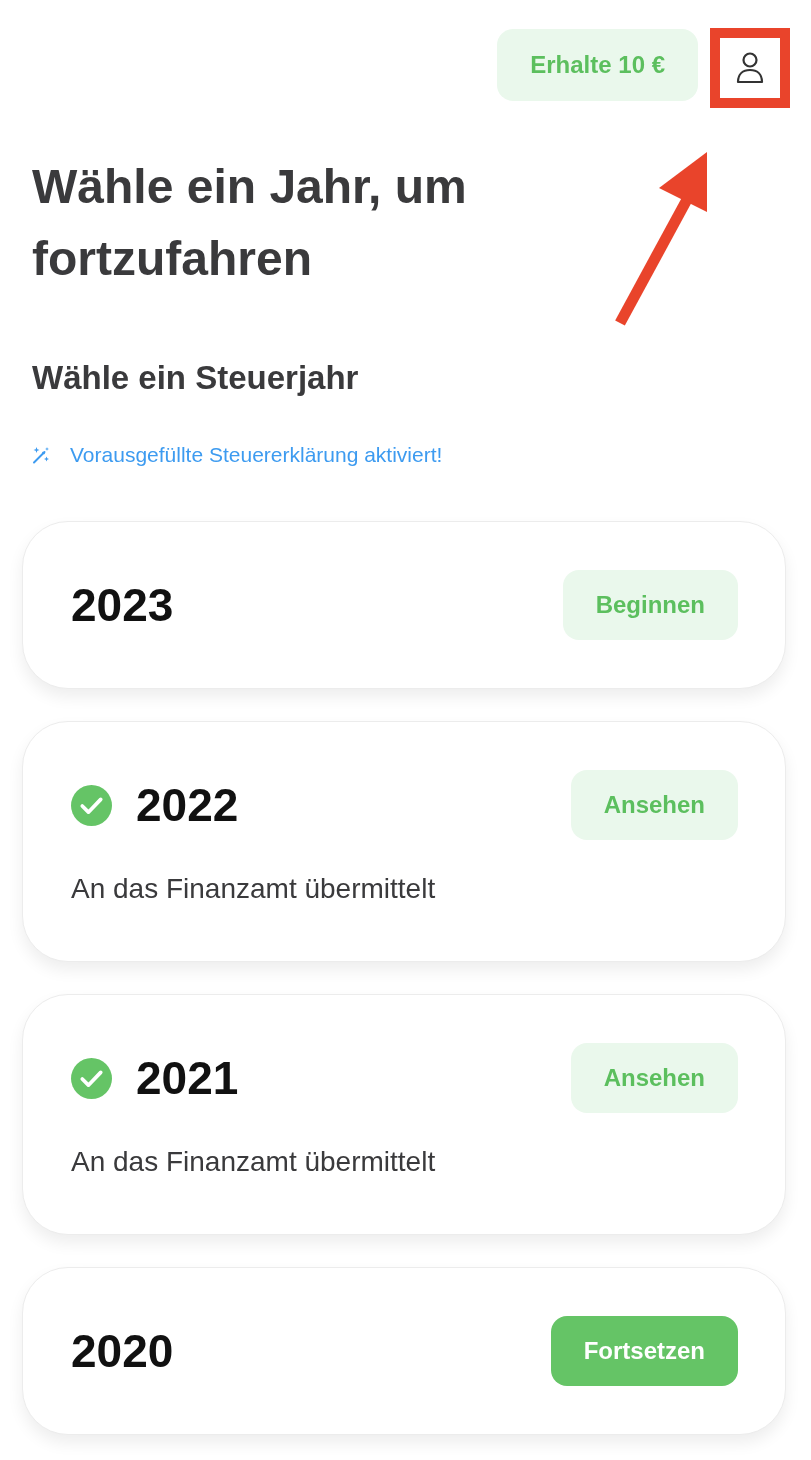  What do you see at coordinates (256, 455) in the screenshot?
I see `prefill-notice: Vorausgefüllte Steuererklärung aktiviert!` at bounding box center [256, 455].